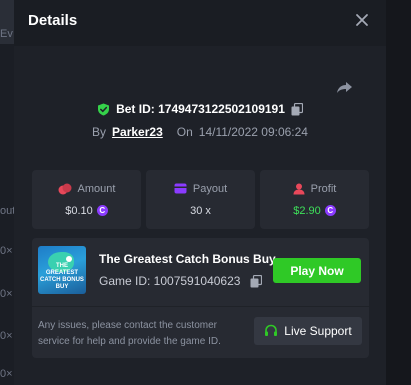 Image resolution: width=411 pixels, height=385 pixels. Describe the element at coordinates (79, 210) in the screenshot. I see `stat-amount-value: $0.10` at that location.